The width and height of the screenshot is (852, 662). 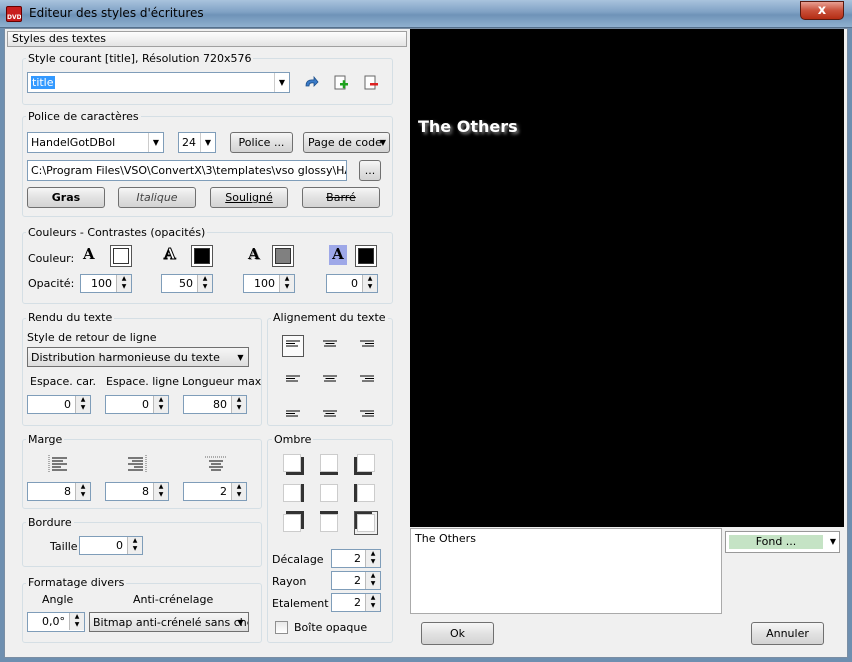 I want to click on aa-select: Bitmap anti-crénelé sans che ▼, so click(x=169, y=622).